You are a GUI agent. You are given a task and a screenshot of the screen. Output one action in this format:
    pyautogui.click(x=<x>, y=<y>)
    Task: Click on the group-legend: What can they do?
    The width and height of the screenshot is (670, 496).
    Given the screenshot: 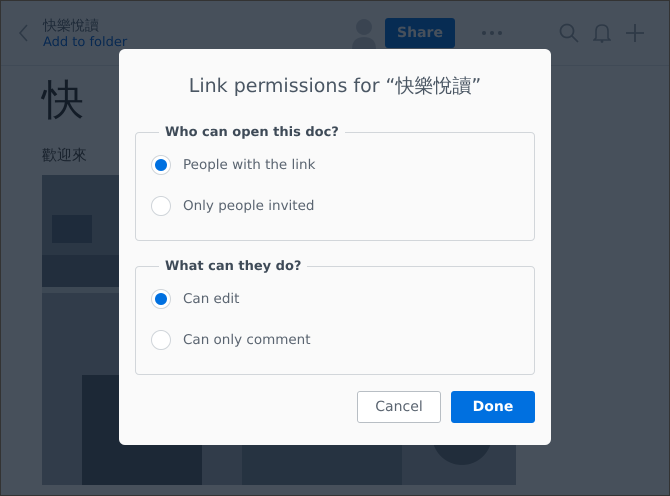 What is the action you would take?
    pyautogui.click(x=233, y=266)
    